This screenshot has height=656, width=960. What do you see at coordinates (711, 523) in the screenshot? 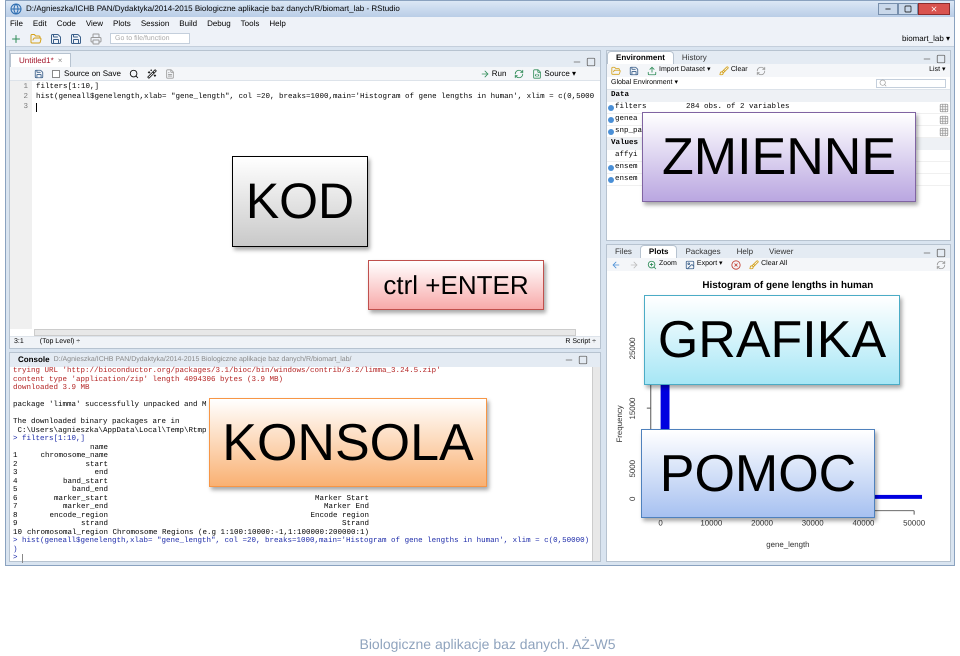
I see `x-tick-label: 10000` at bounding box center [711, 523].